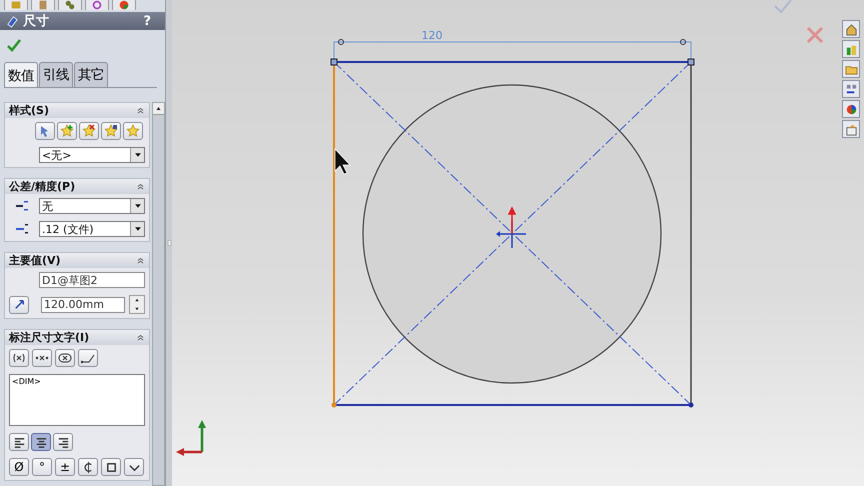  Describe the element at coordinates (22, 206) in the screenshot. I see `tolerance-icon` at that location.